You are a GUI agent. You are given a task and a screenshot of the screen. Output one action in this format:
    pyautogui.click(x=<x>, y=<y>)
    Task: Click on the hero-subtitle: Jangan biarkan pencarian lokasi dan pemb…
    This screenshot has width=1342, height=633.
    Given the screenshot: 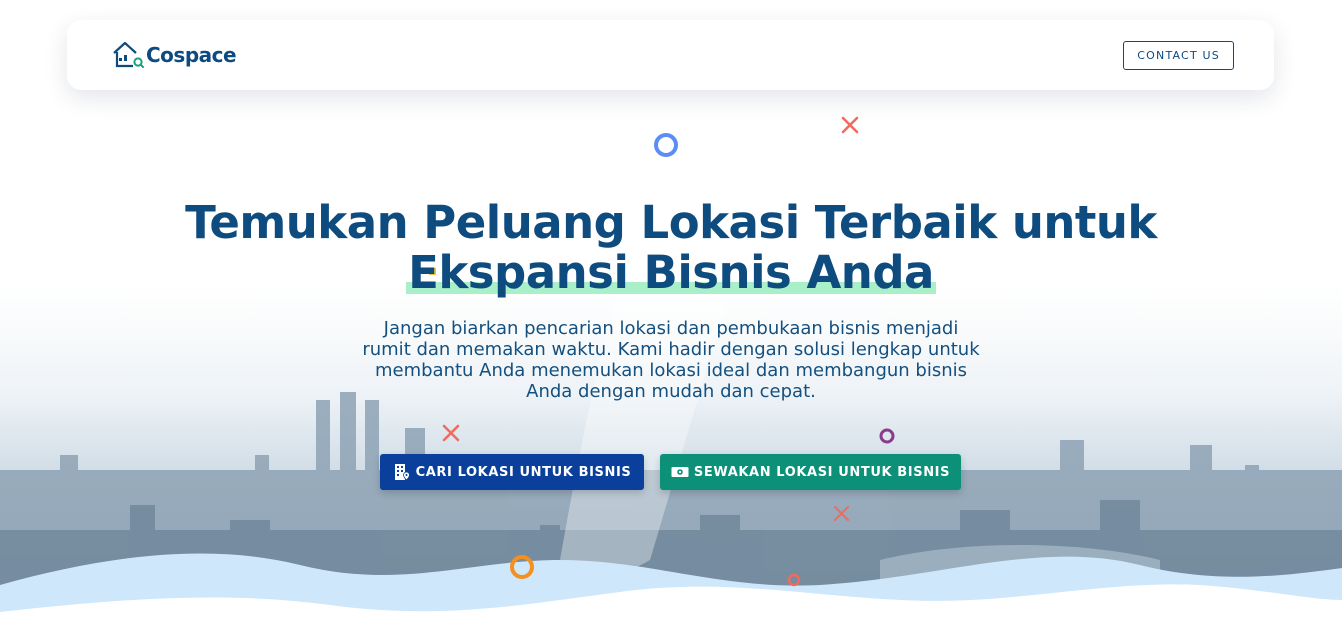 What is the action you would take?
    pyautogui.click(x=671, y=360)
    